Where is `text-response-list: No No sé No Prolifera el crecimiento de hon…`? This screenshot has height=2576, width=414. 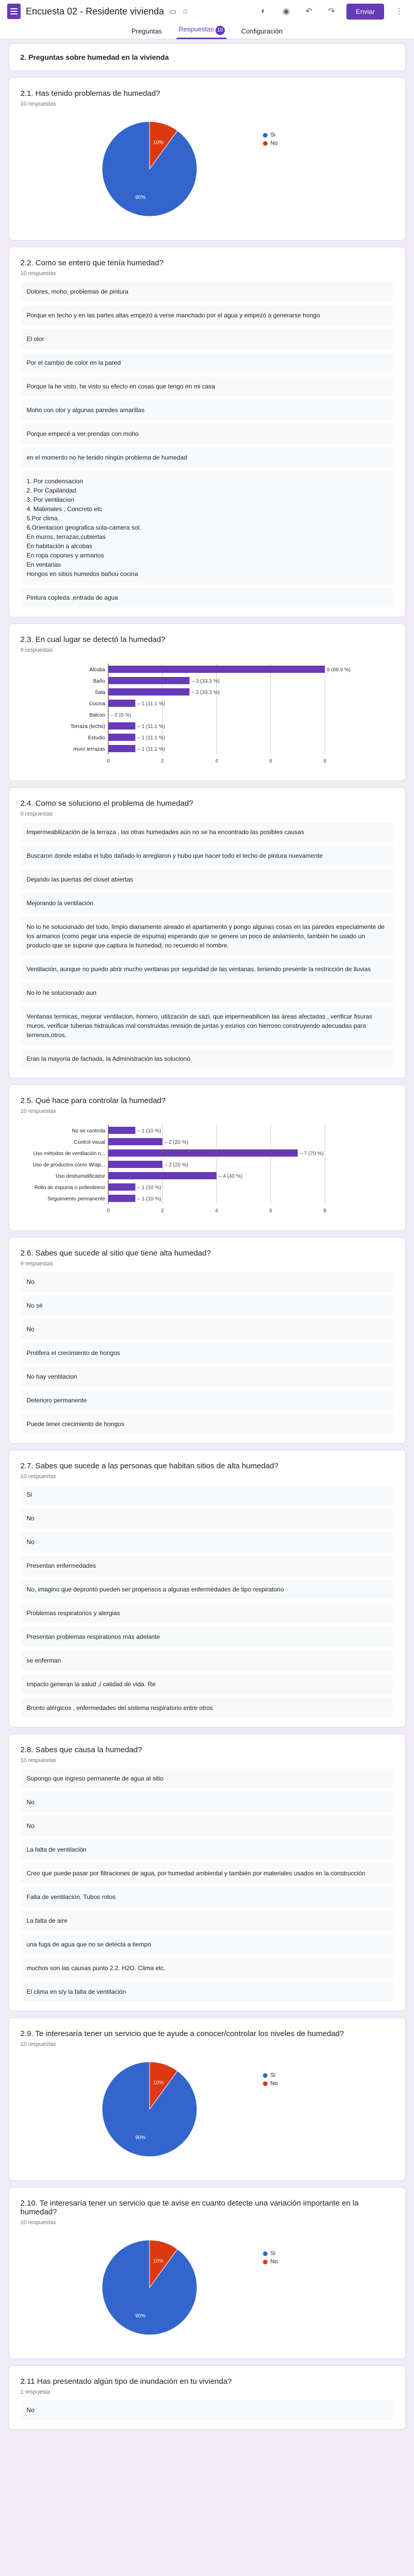
text-response-list: No No sé No Prolifera el crecimiento de hon… is located at coordinates (207, 1353).